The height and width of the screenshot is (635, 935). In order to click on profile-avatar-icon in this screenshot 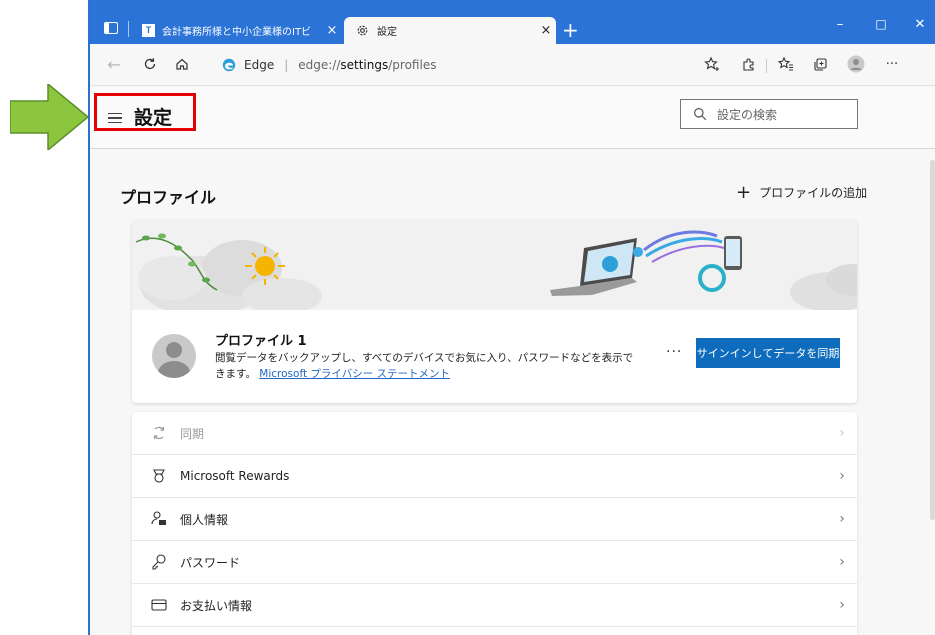, I will do `click(856, 64)`.